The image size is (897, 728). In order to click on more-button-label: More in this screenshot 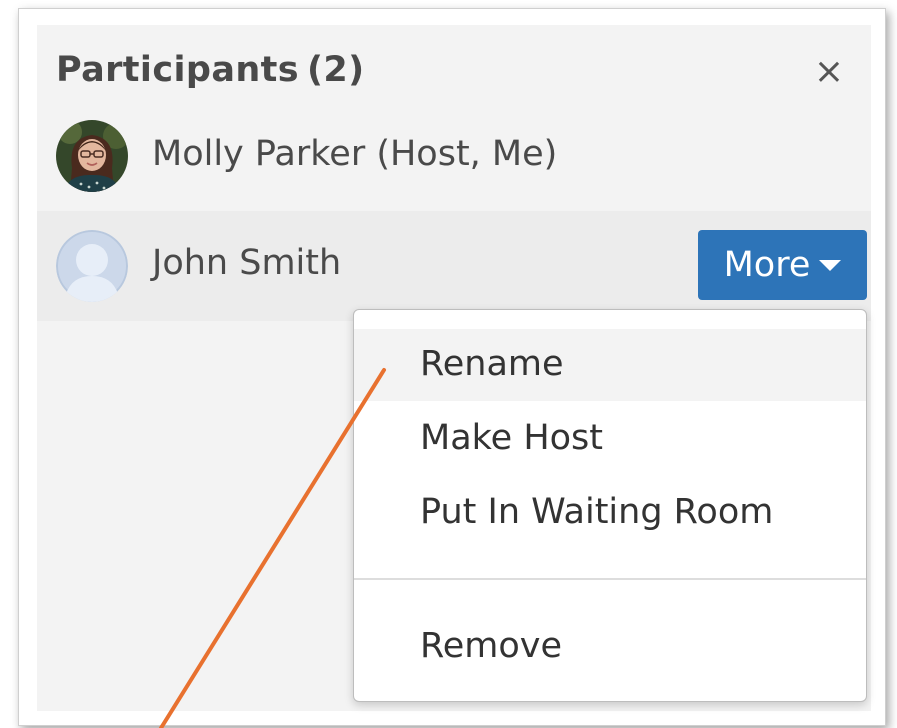, I will do `click(767, 265)`.